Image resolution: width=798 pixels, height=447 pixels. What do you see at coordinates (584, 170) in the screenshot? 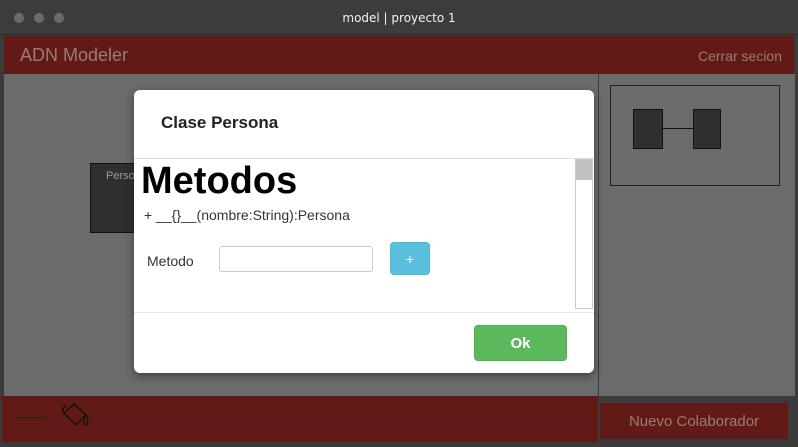
I see `scrollbar-thumb` at bounding box center [584, 170].